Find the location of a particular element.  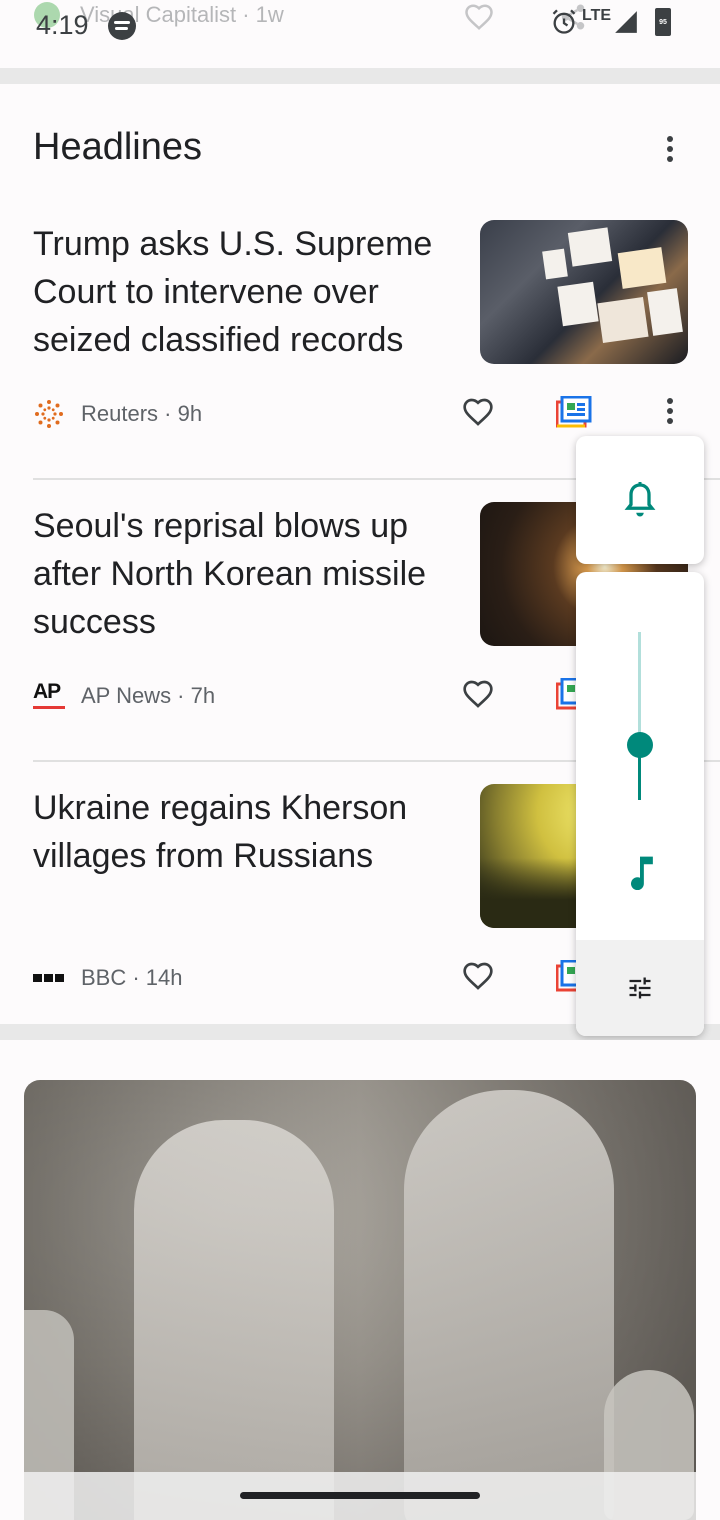

full-coverage-icon is located at coordinates (574, 412).